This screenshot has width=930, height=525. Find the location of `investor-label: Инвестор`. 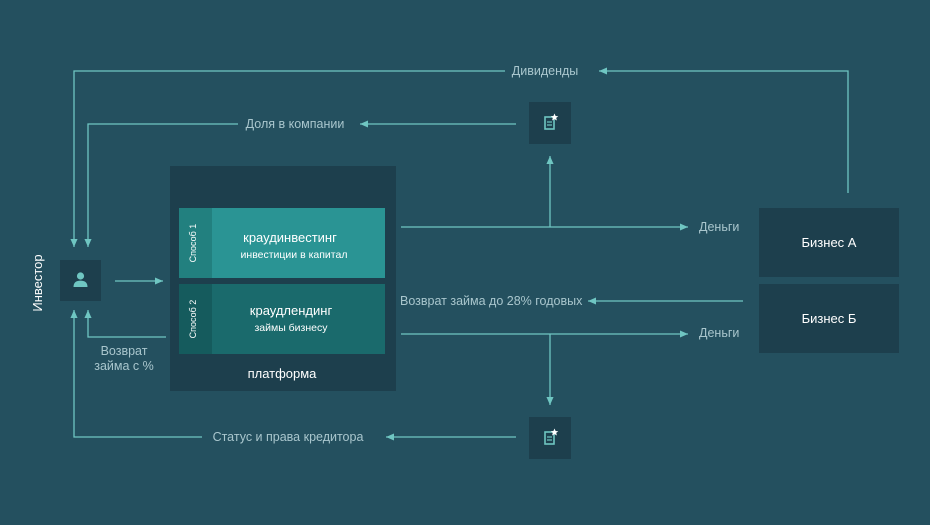

investor-label: Инвестор is located at coordinates (37, 282).